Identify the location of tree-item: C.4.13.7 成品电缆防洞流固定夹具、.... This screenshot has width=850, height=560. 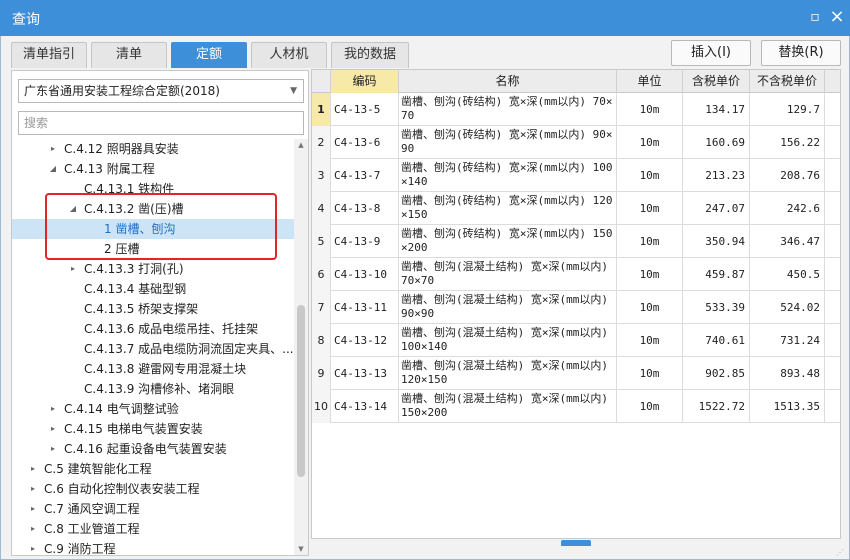
(153, 349).